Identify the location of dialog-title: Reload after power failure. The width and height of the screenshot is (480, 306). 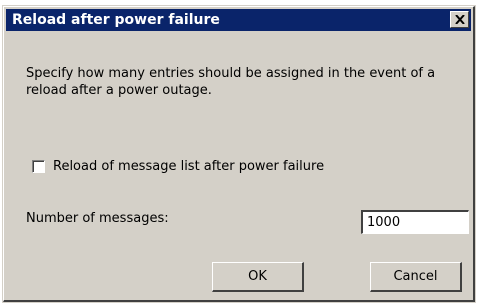
(116, 20).